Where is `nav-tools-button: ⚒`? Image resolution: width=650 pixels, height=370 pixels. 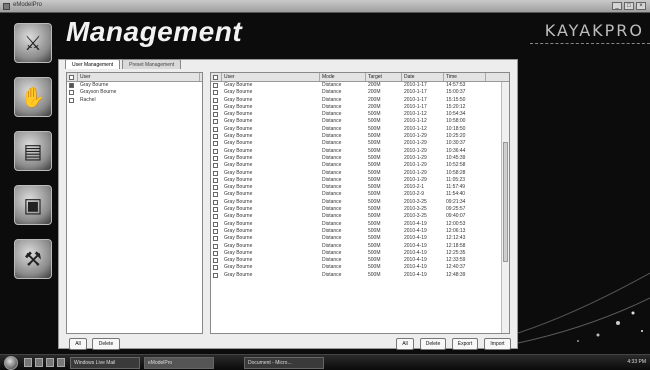 nav-tools-button: ⚒ is located at coordinates (33, 259).